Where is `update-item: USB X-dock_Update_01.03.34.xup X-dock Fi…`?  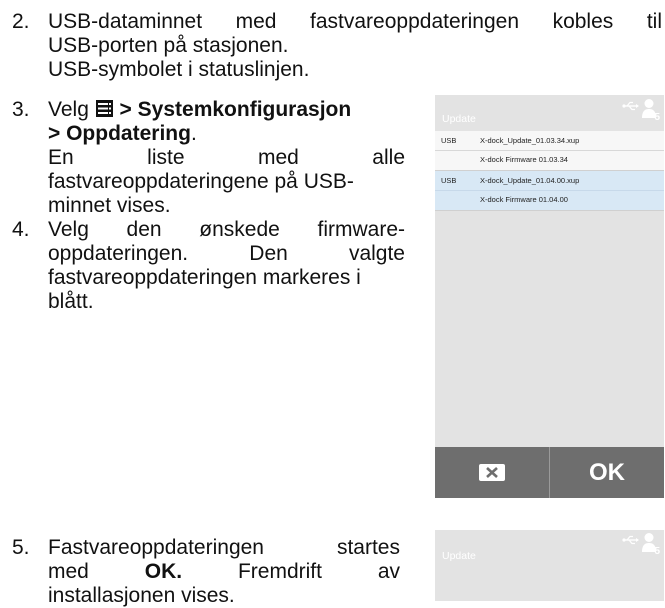 update-item: USB X-dock_Update_01.03.34.xup X-dock Fi… is located at coordinates (549, 151).